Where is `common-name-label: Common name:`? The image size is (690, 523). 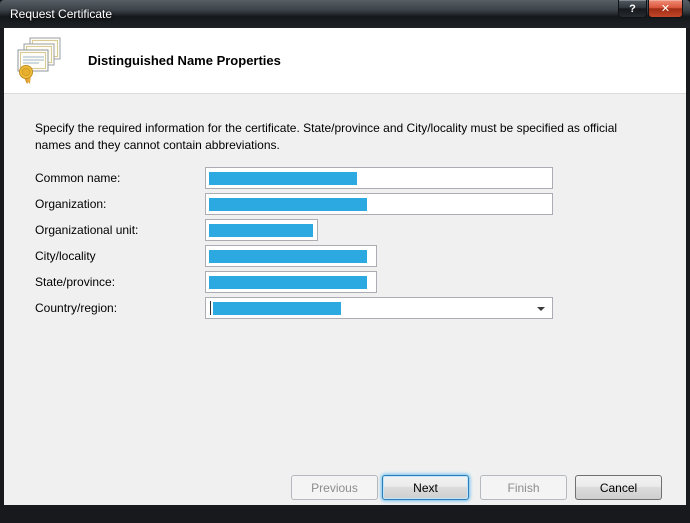 common-name-label: Common name: is located at coordinates (78, 178).